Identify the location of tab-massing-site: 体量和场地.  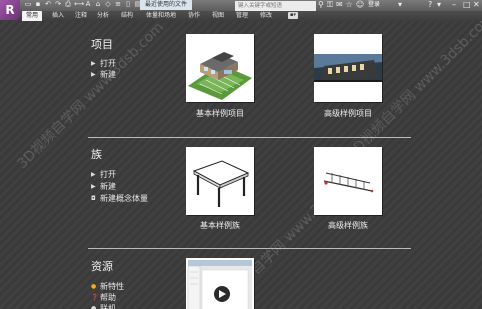
(161, 16).